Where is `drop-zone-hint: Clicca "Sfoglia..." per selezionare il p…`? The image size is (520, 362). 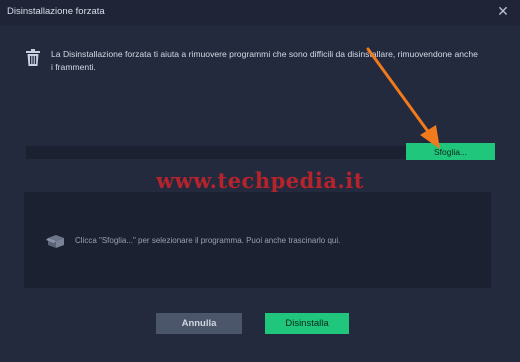 drop-zone-hint: Clicca "Sfoglia..." per selezionare il p… is located at coordinates (208, 240).